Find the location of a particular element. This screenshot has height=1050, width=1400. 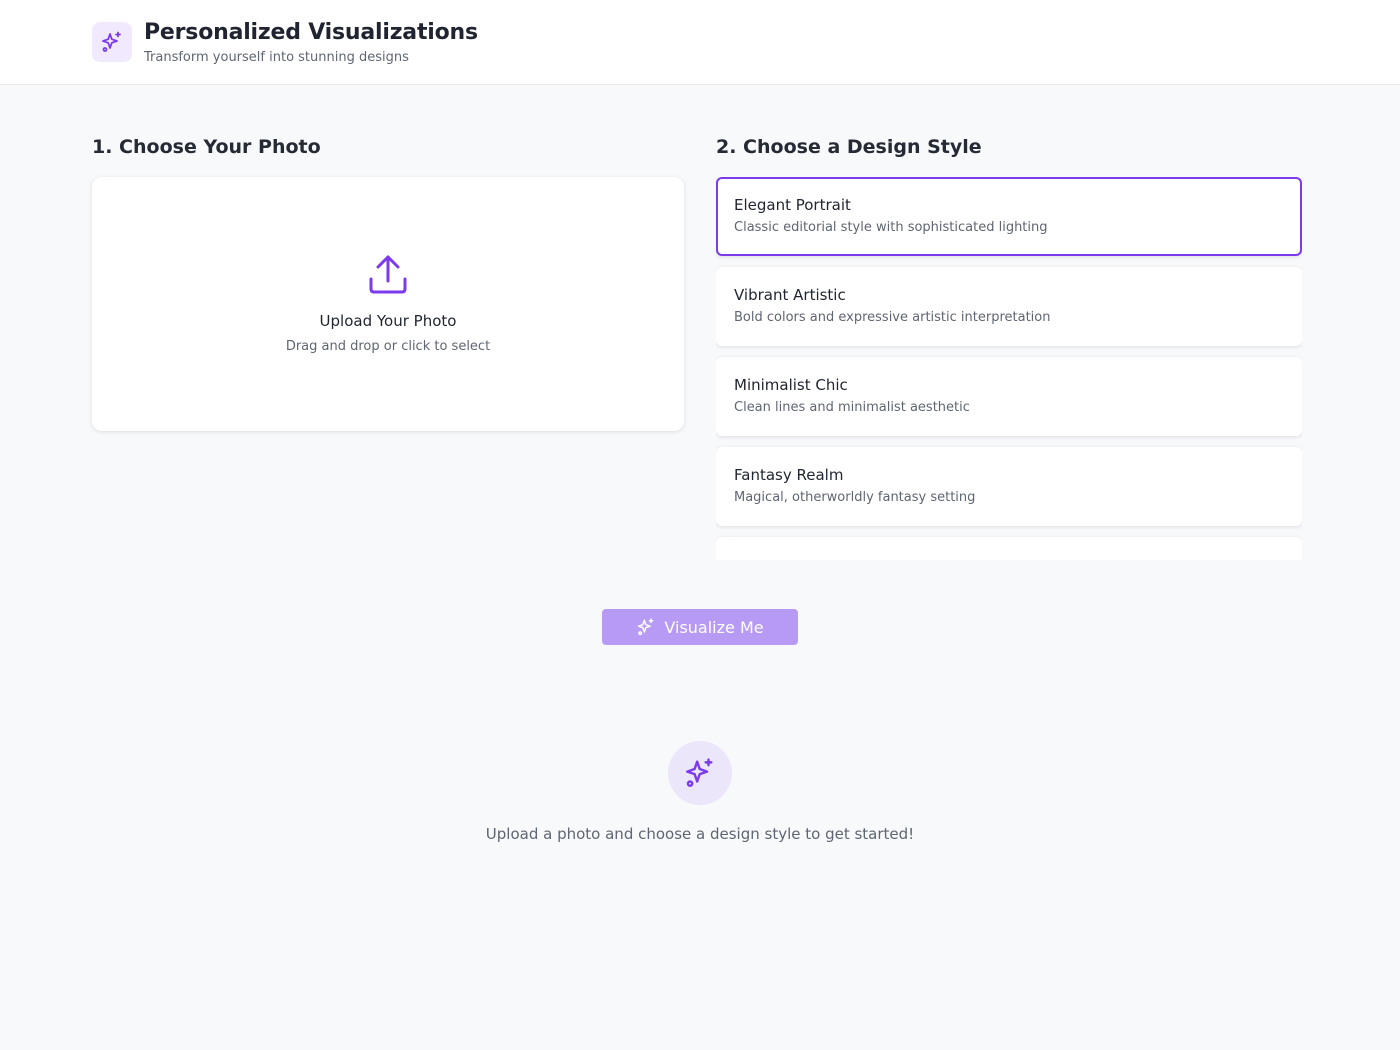

style-card-partial is located at coordinates (1009, 548).